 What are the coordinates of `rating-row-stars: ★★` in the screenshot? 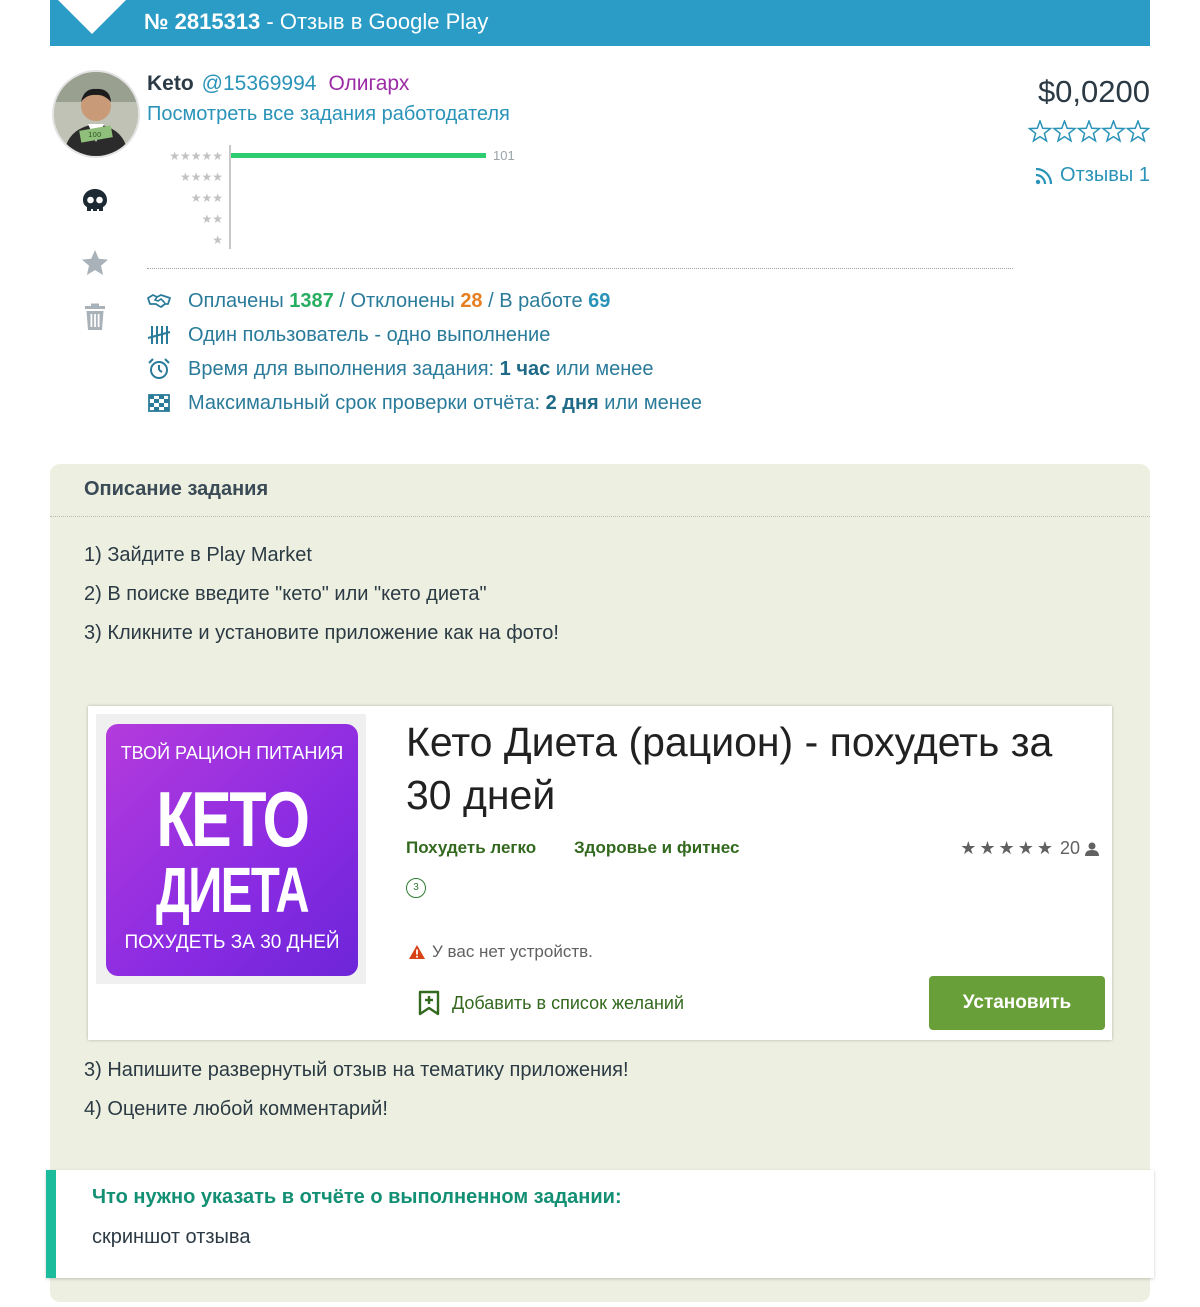 It's located at (212, 219).